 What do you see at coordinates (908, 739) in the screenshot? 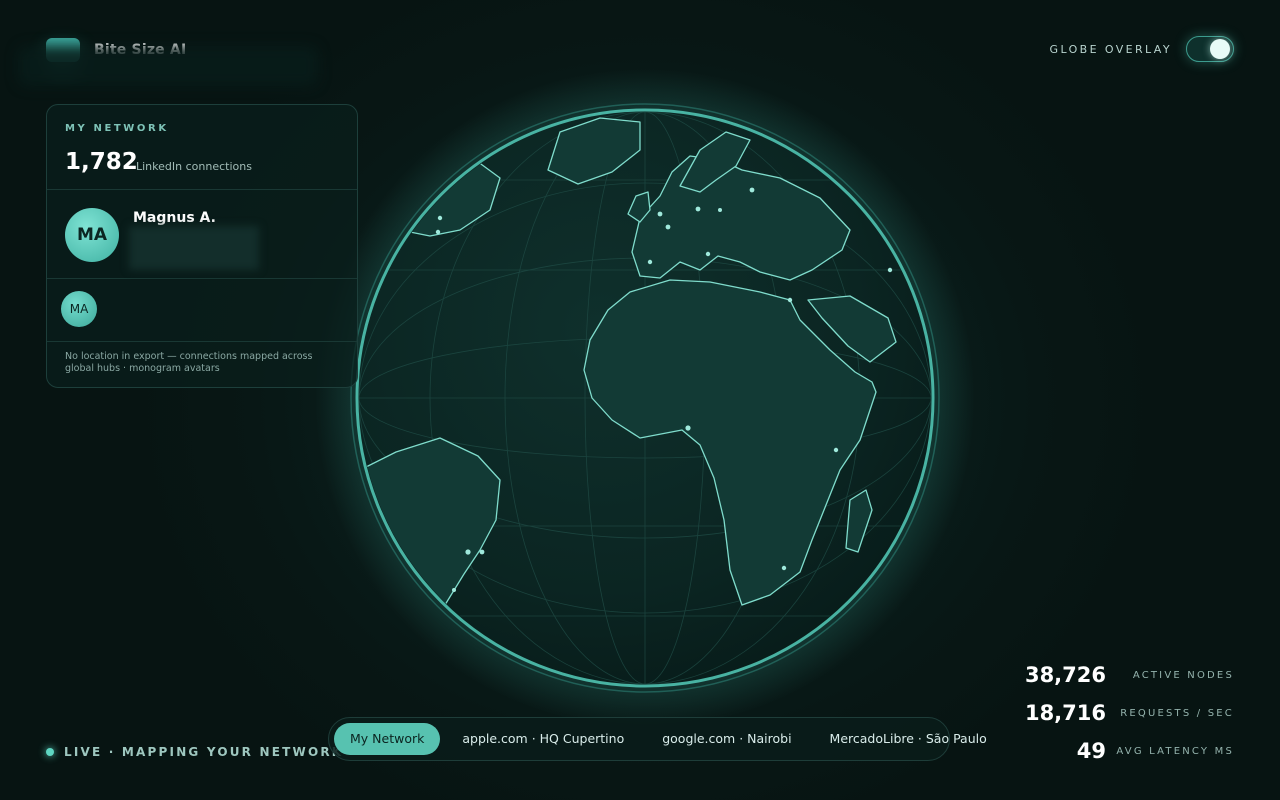
I see `tab-mercadolibre: MercadoLibre · São Paulo` at bounding box center [908, 739].